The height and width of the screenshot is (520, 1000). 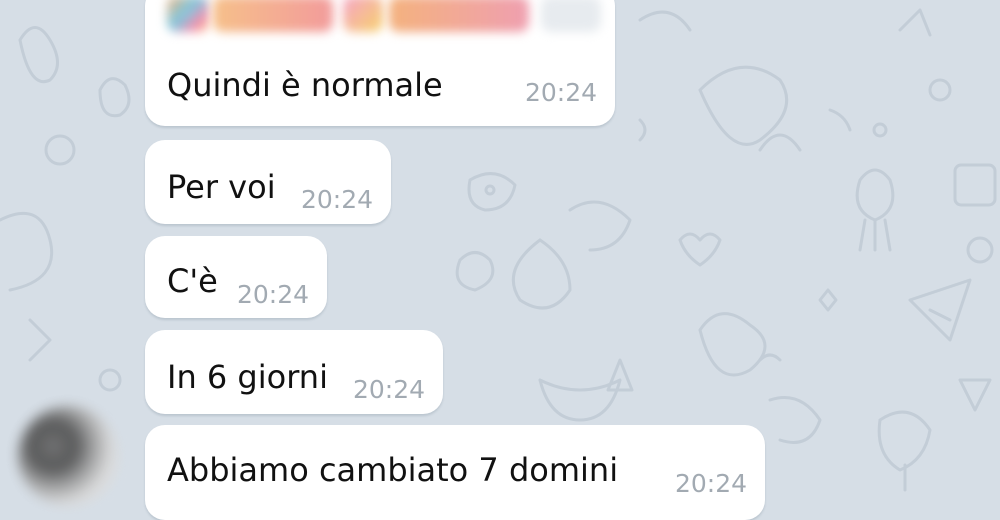 What do you see at coordinates (384, 16) in the screenshot?
I see `sender-name` at bounding box center [384, 16].